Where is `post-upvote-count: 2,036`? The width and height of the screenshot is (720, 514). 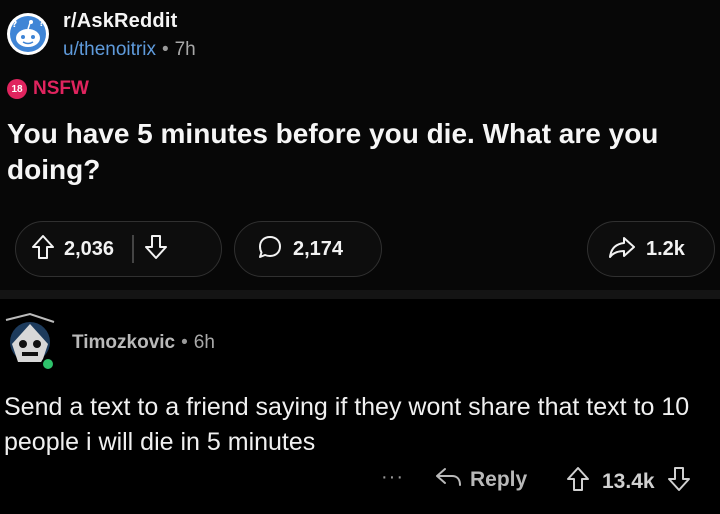 post-upvote-count: 2,036 is located at coordinates (89, 248).